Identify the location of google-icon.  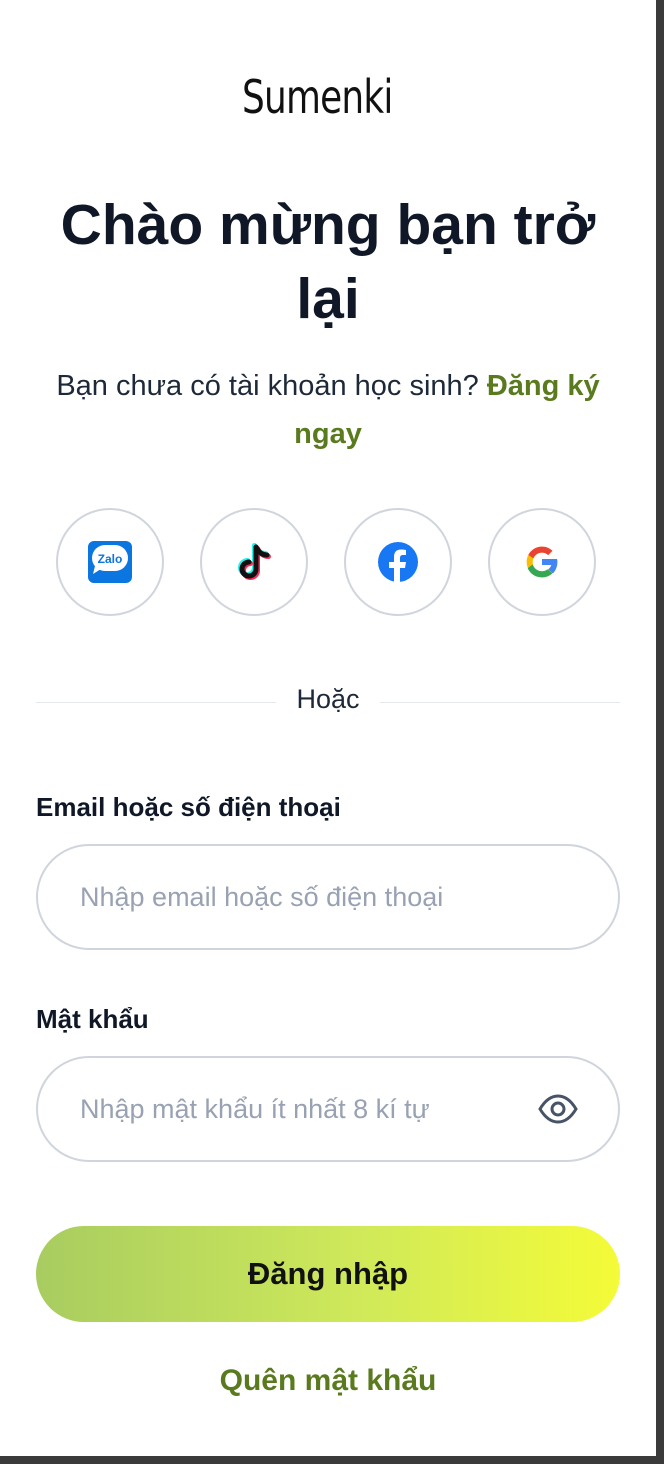
(542, 562).